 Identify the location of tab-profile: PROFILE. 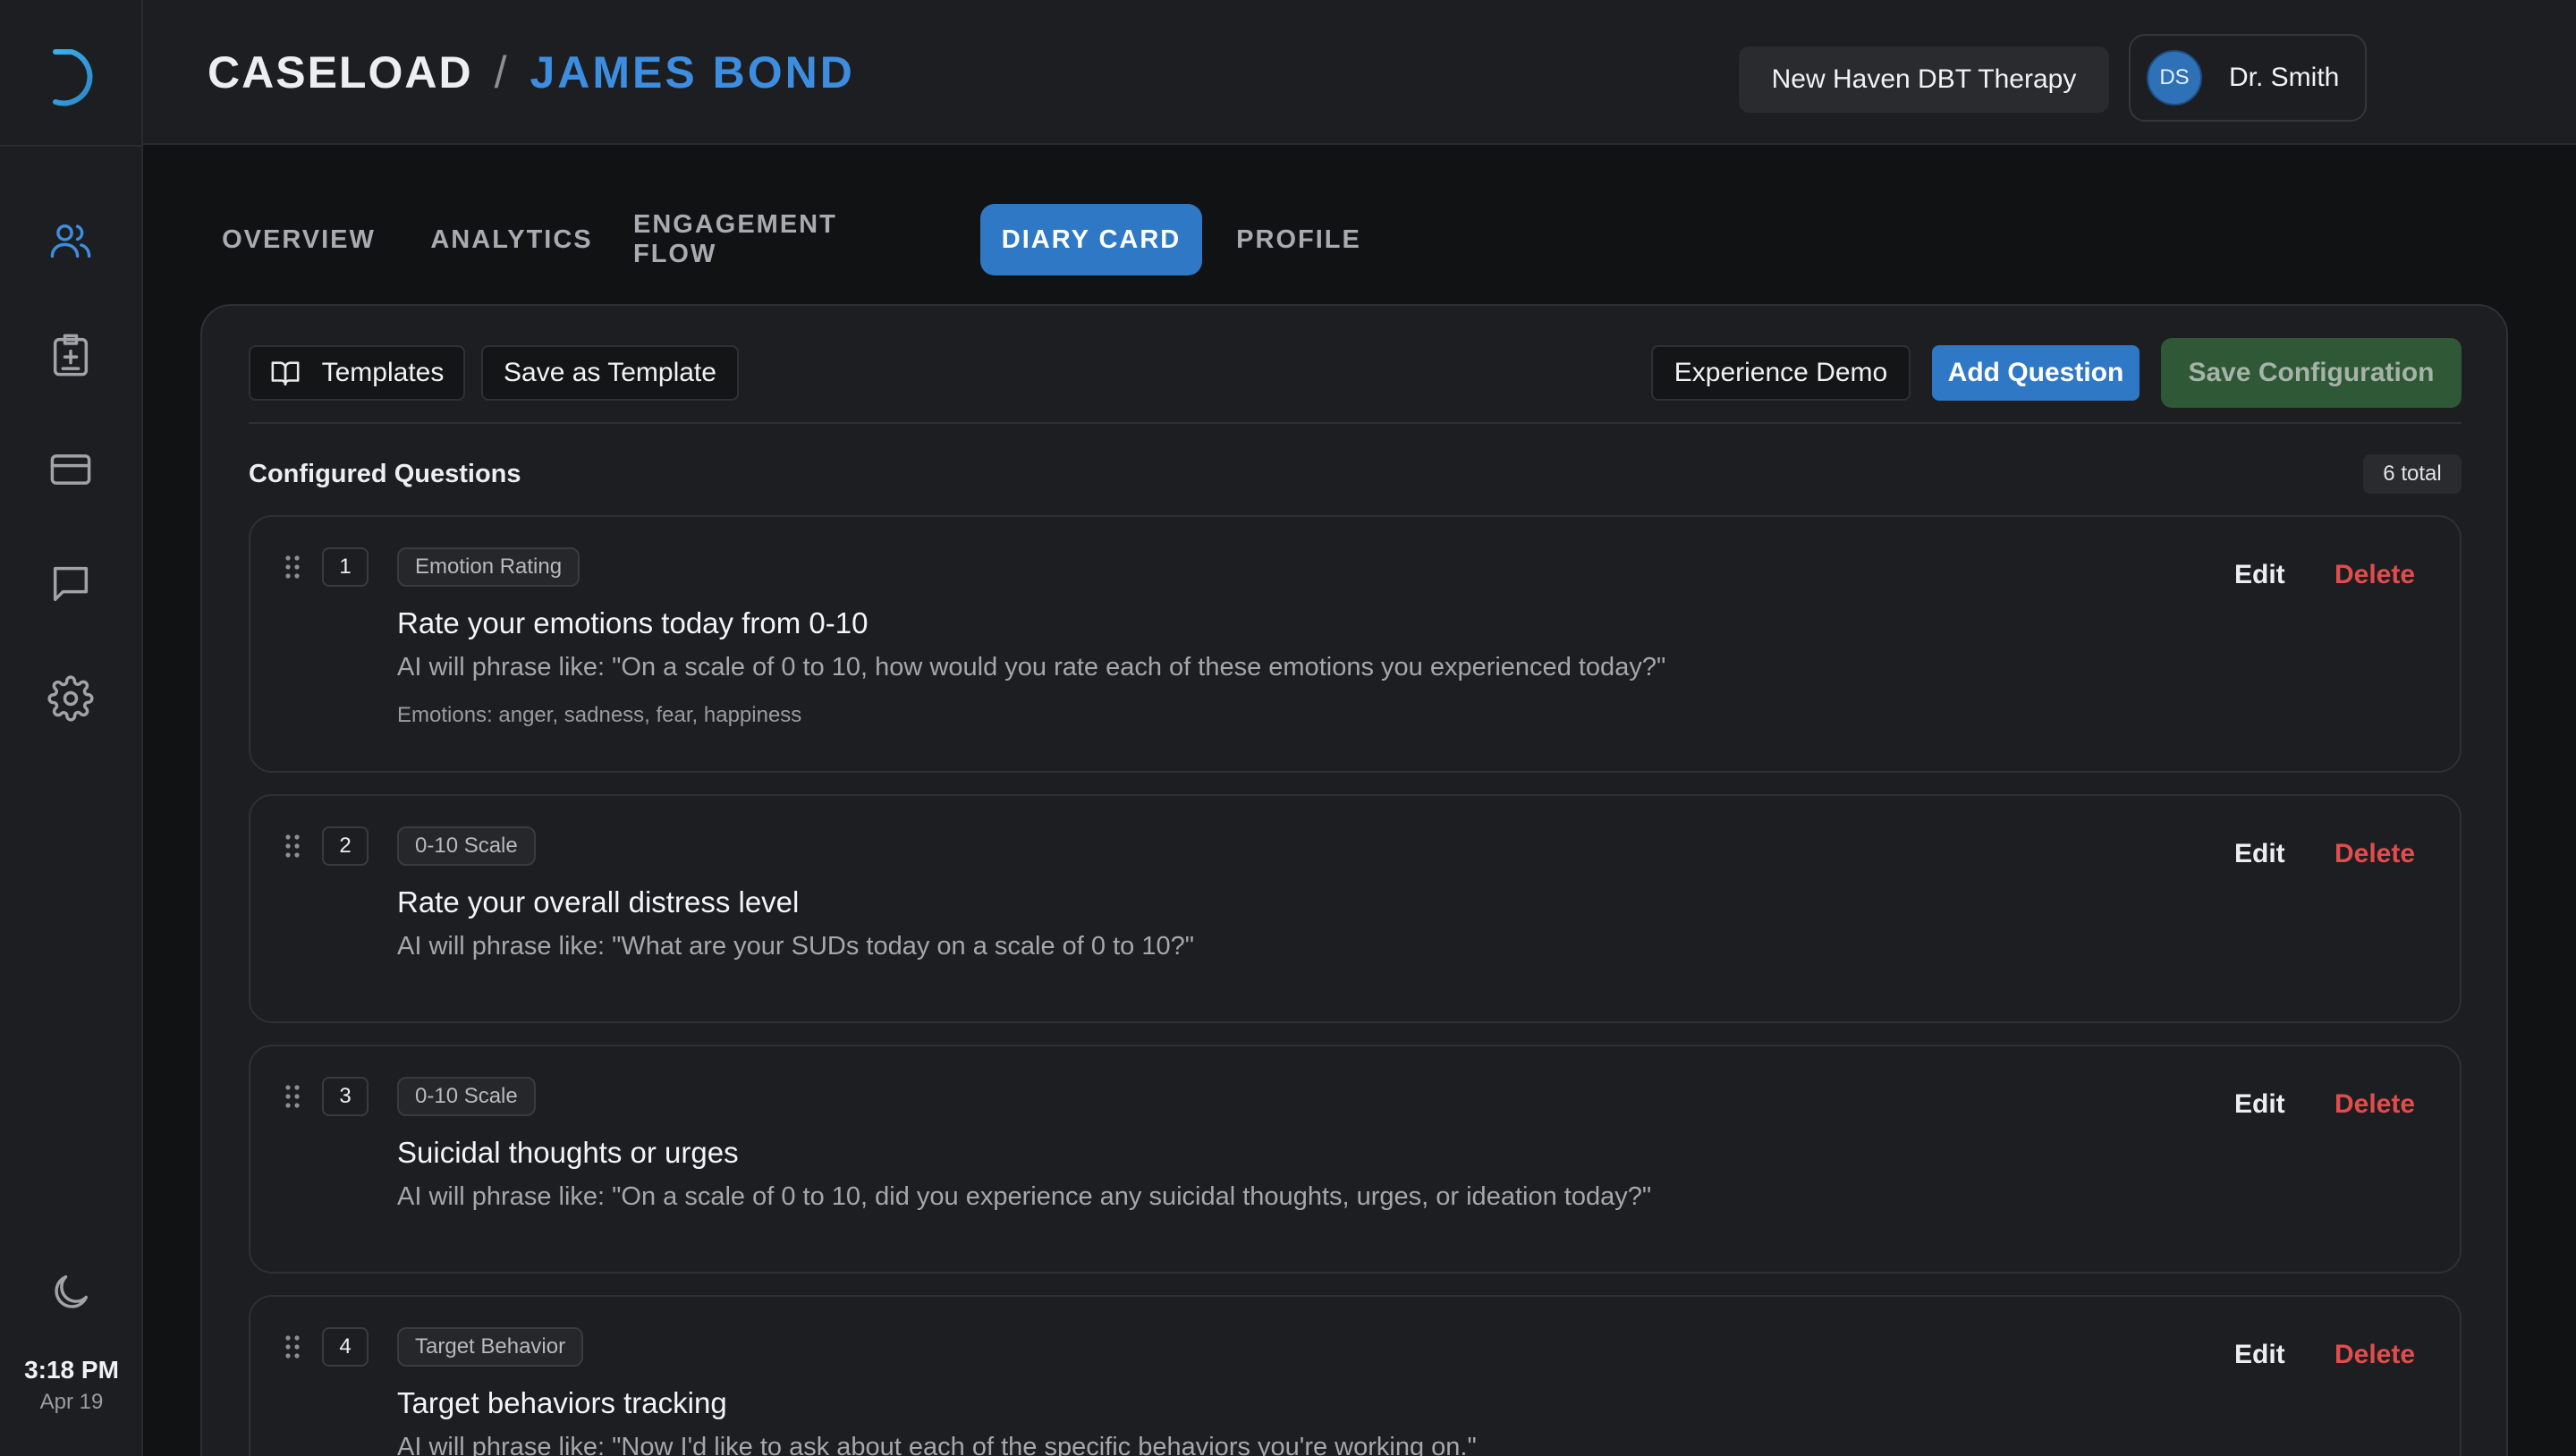
(1299, 239).